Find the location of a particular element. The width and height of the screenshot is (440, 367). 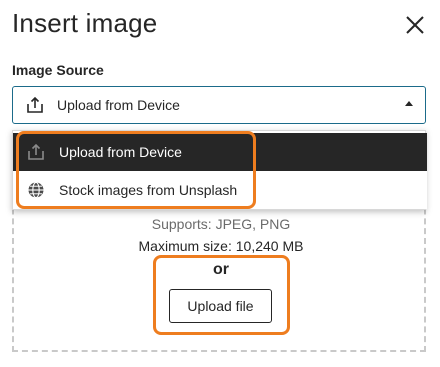

dialog-title: Insert image is located at coordinates (85, 23).